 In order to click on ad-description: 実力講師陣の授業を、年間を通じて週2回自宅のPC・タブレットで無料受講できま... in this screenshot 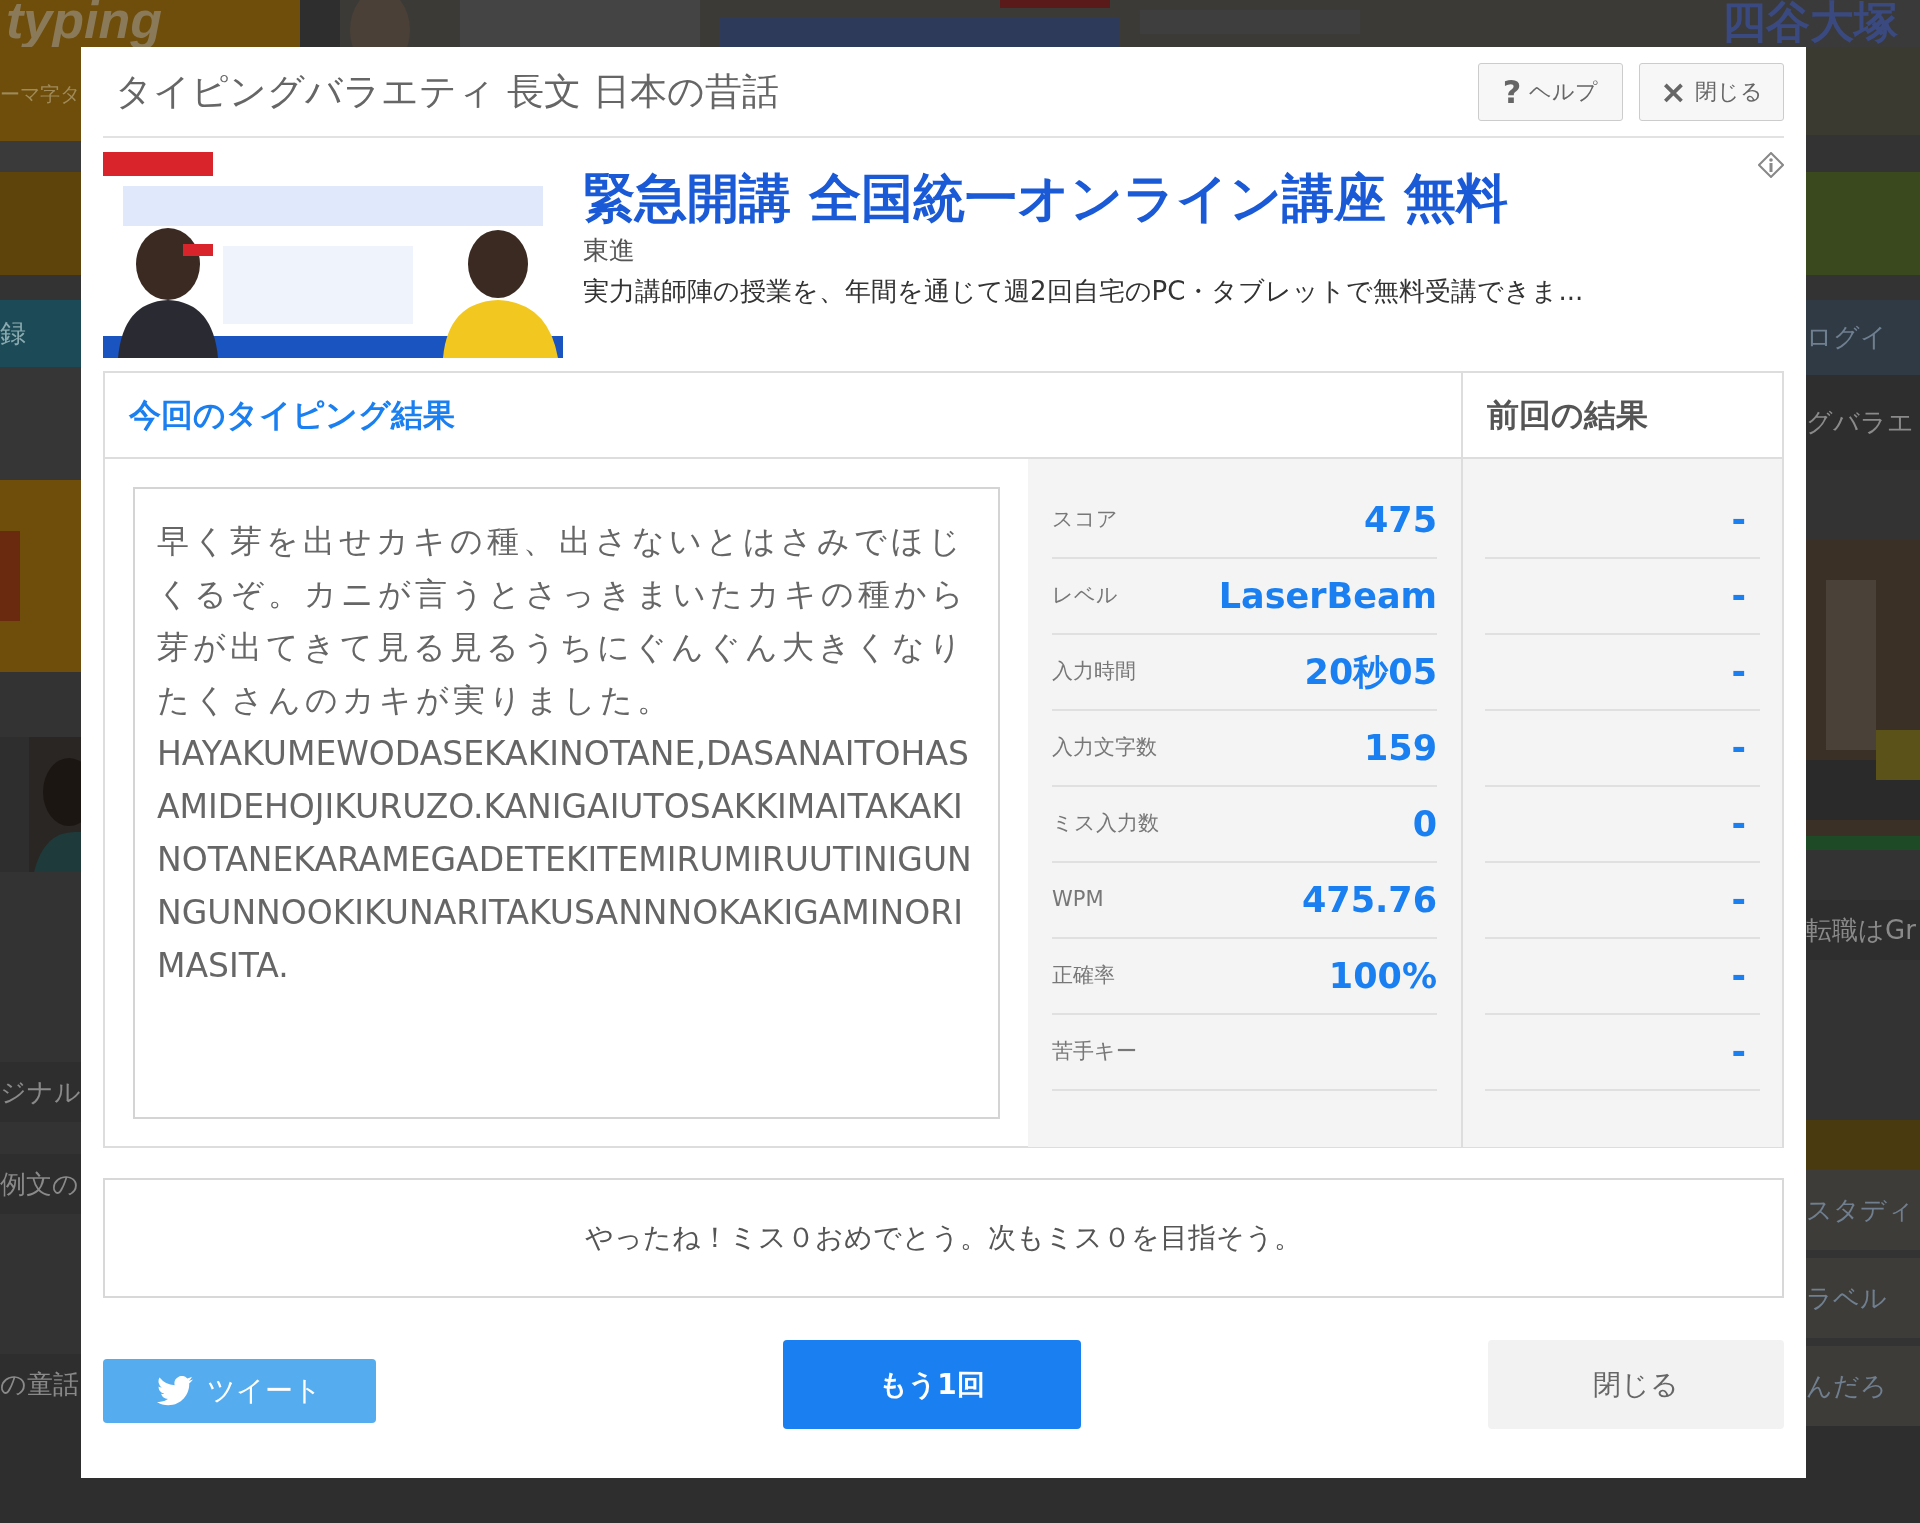, I will do `click(1084, 291)`.